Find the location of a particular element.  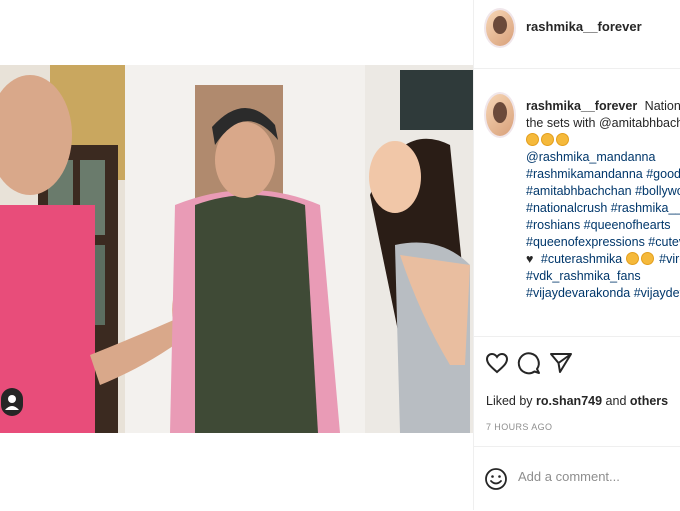

emoji-row is located at coordinates (603, 140).